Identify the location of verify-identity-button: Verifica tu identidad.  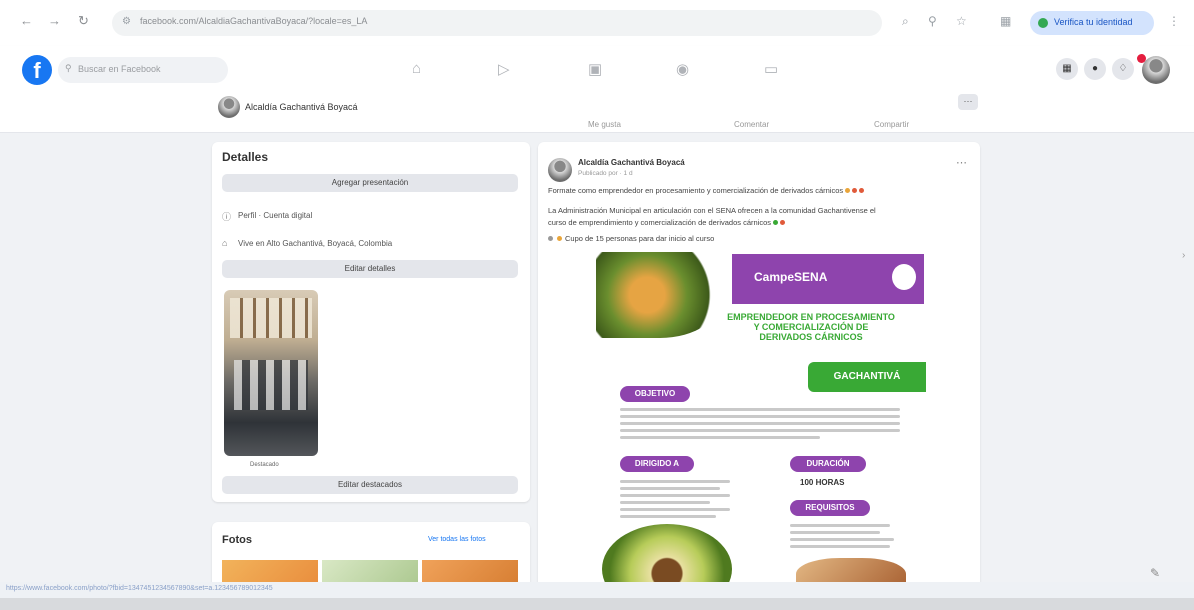
(1092, 23).